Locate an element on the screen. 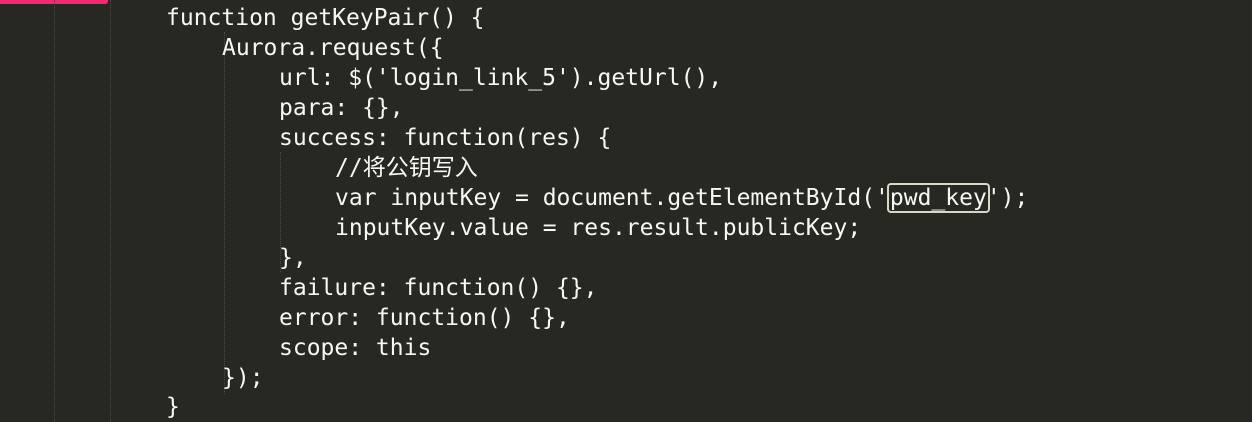 The image size is (1252, 422). code-line: } is located at coordinates (173, 407).